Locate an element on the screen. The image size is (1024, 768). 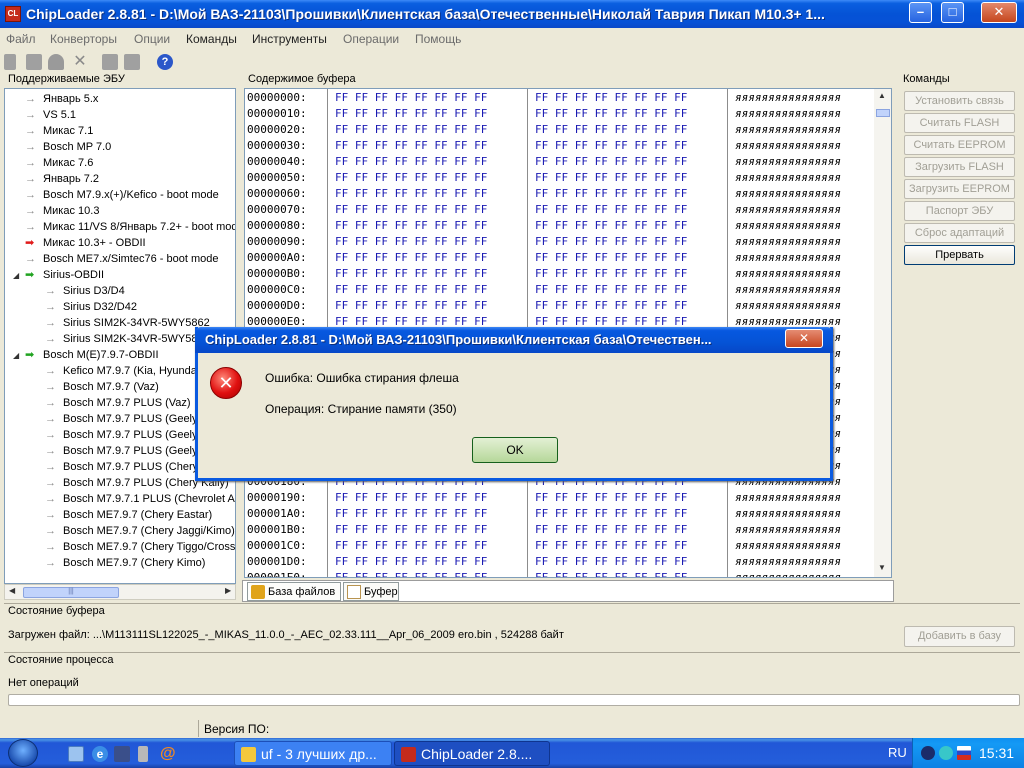
tree-item: → Микас 11/VS 8/Январь 7.2+ - boot mode is located at coordinates (130, 227).